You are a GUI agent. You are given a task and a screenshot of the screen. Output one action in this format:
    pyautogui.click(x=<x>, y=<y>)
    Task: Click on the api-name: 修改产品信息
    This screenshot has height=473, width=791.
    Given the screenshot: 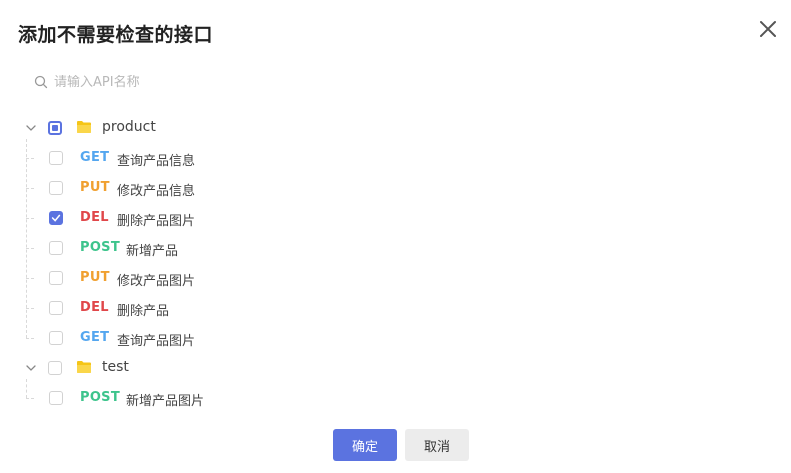 What is the action you would take?
    pyautogui.click(x=156, y=191)
    